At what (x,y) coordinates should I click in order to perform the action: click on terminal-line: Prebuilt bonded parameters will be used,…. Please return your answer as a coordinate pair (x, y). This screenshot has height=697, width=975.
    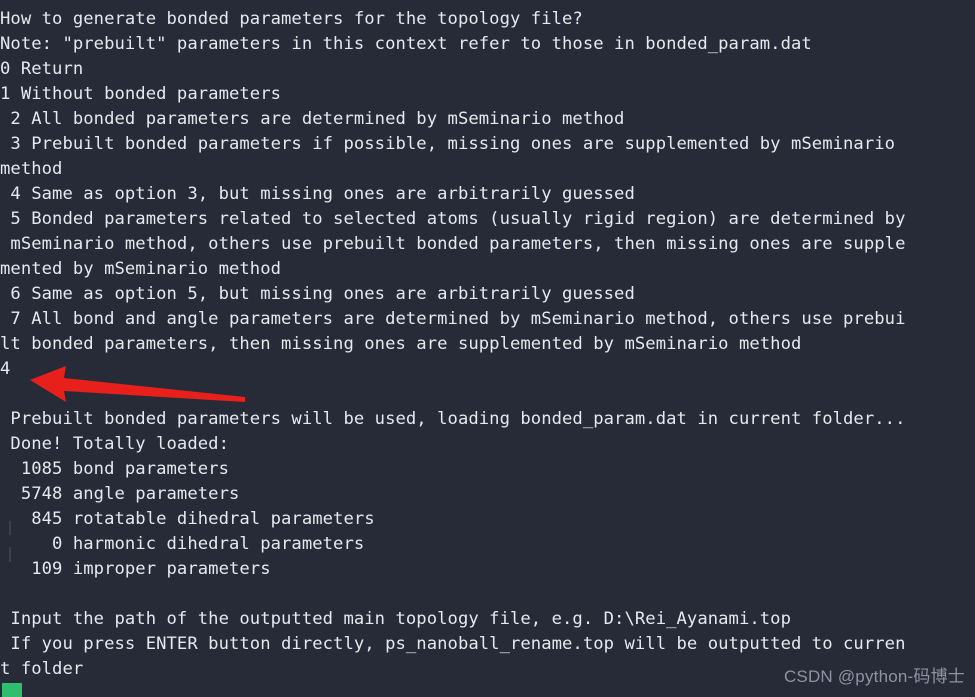
    Looking at the image, I should click on (453, 419).